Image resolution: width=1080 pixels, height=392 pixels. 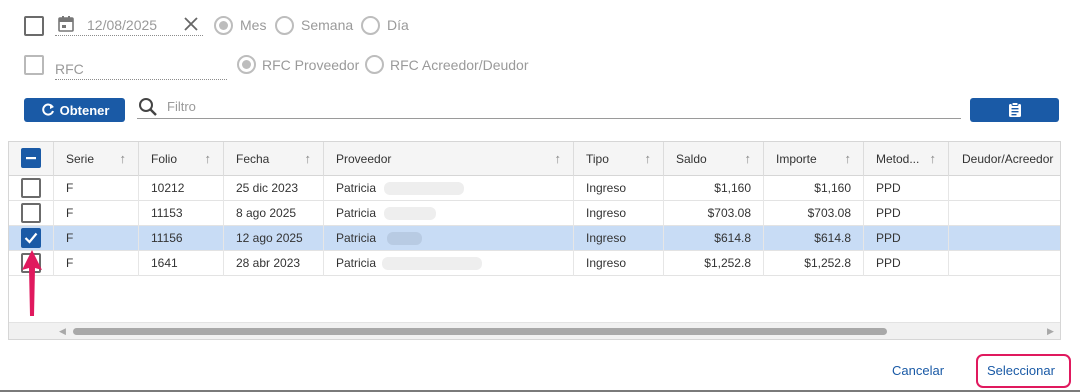 What do you see at coordinates (459, 65) in the screenshot?
I see `radio-rfc-acreedor-label: RFC Acreedor/Deudor` at bounding box center [459, 65].